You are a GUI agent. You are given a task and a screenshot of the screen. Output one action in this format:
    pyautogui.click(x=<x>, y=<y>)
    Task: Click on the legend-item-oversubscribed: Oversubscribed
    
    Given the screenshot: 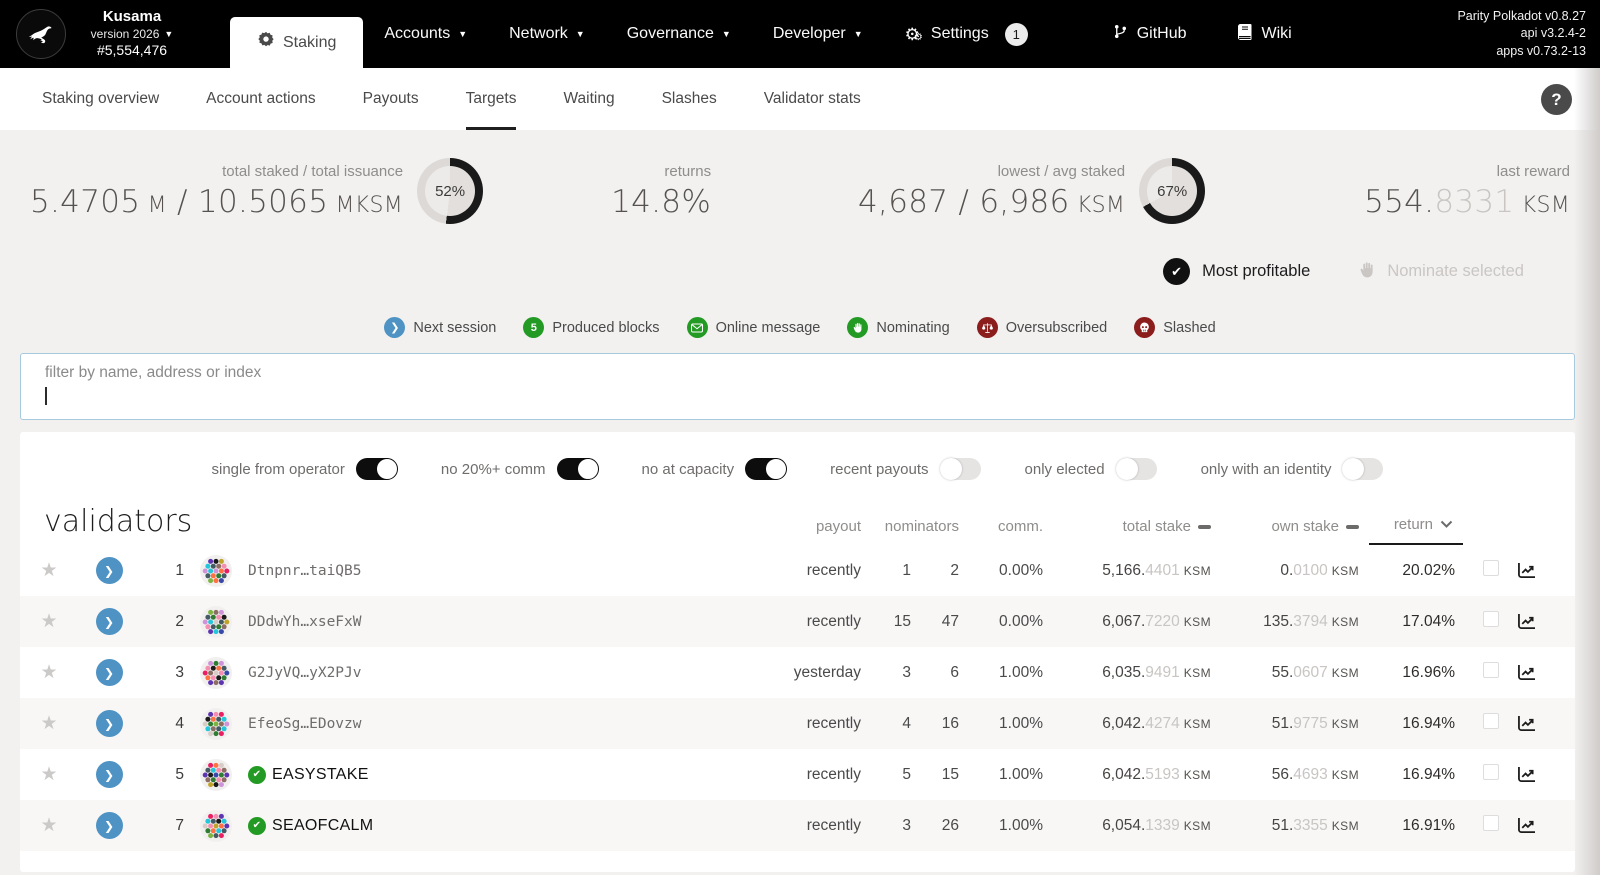 What is the action you would take?
    pyautogui.click(x=1041, y=327)
    